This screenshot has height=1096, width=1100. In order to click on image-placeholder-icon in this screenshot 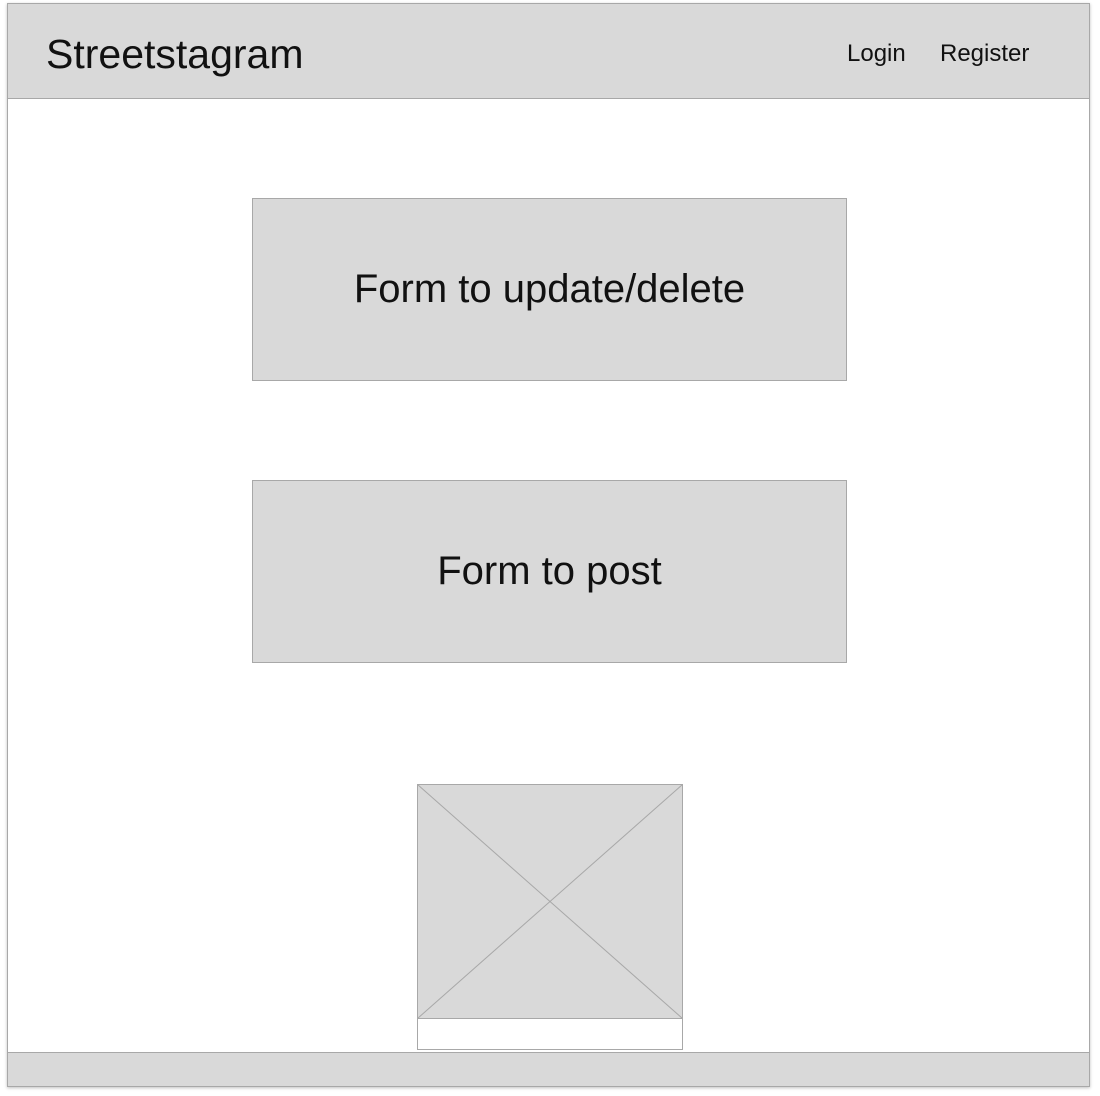, I will do `click(550, 901)`.